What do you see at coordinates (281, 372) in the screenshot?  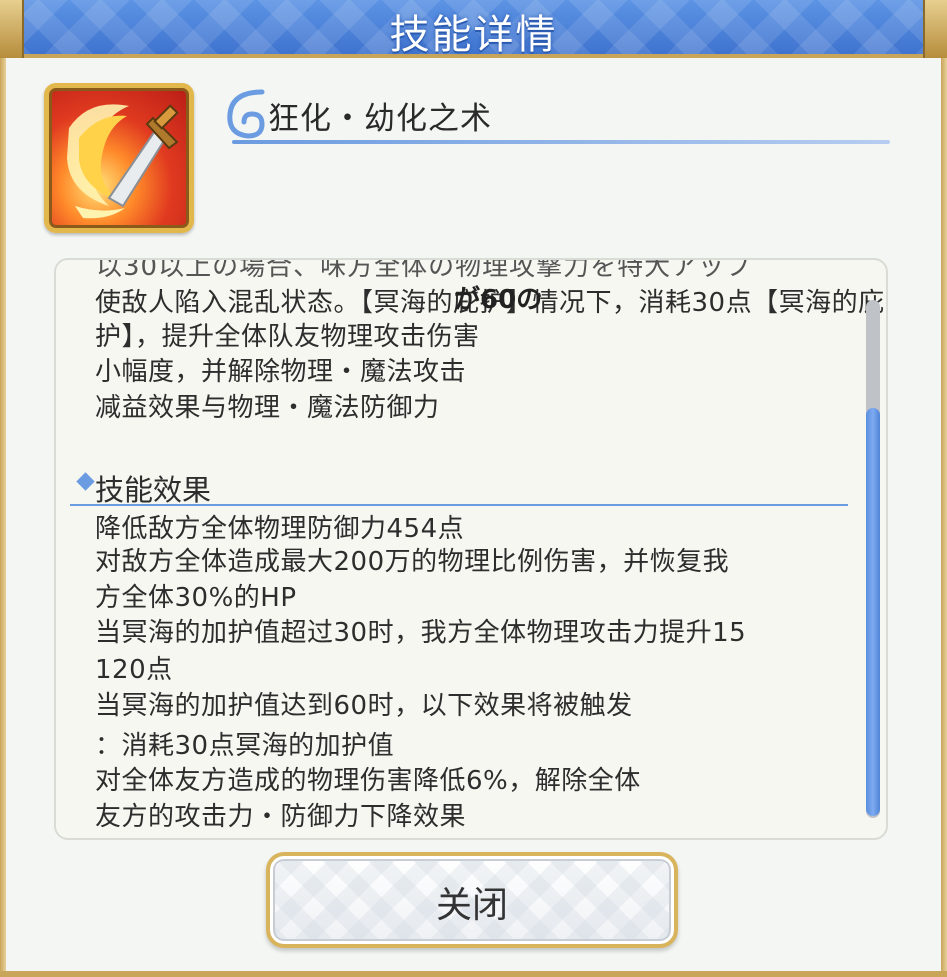 I see `description-line: 小幅度，并解除物理・魔法攻击` at bounding box center [281, 372].